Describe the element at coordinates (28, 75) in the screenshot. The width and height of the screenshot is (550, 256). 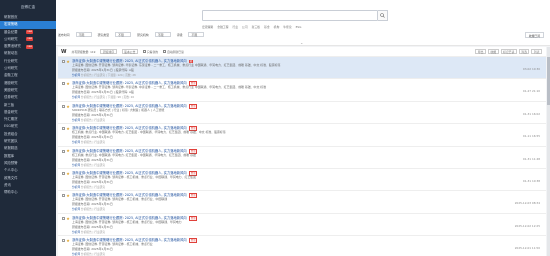
I see `sidebar-item: 金融工程` at that location.